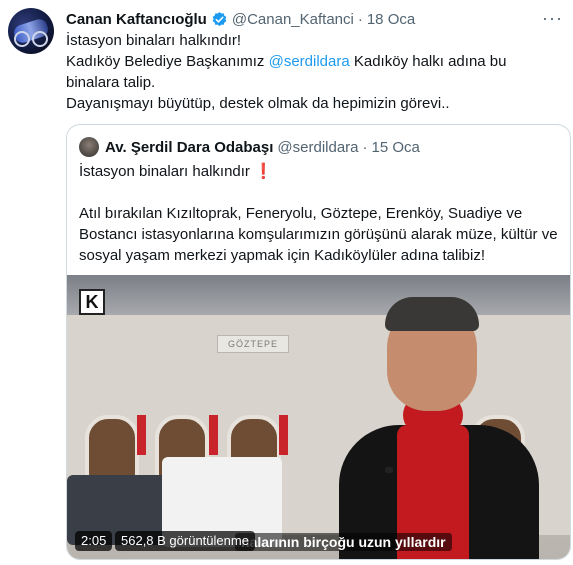  What do you see at coordinates (263, 171) in the screenshot?
I see `exclamation-icon: ❗` at bounding box center [263, 171].